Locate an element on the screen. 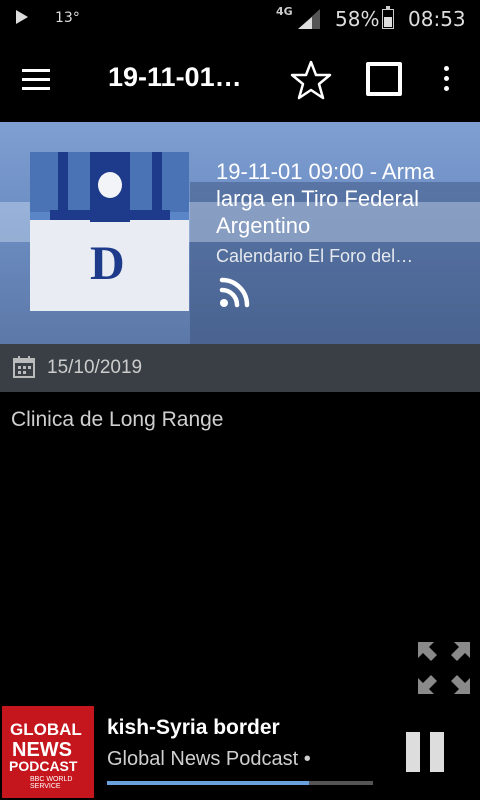  menu-icon is located at coordinates (36, 79).